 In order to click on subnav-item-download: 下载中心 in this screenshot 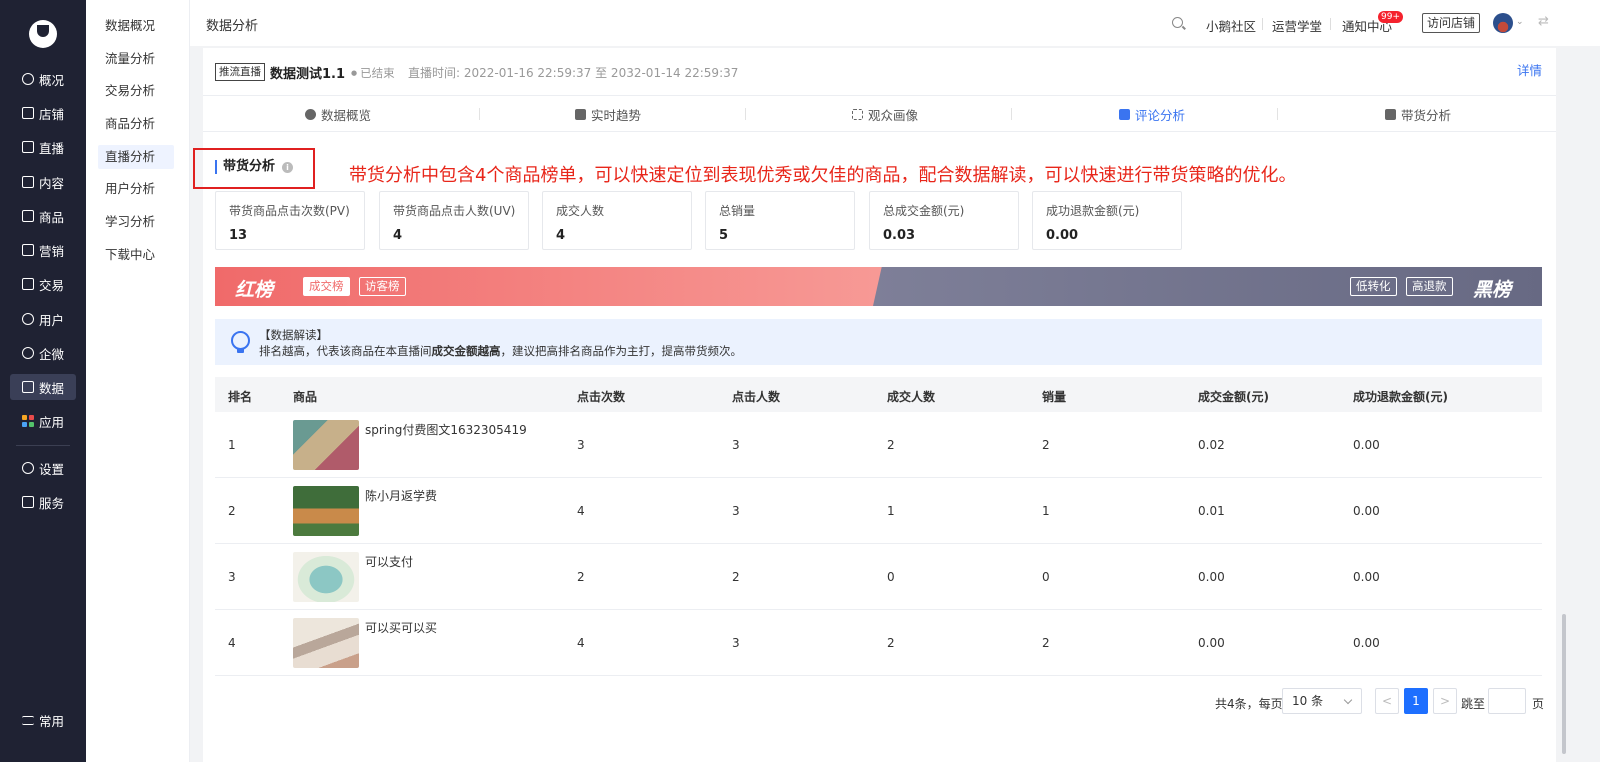, I will do `click(136, 255)`.